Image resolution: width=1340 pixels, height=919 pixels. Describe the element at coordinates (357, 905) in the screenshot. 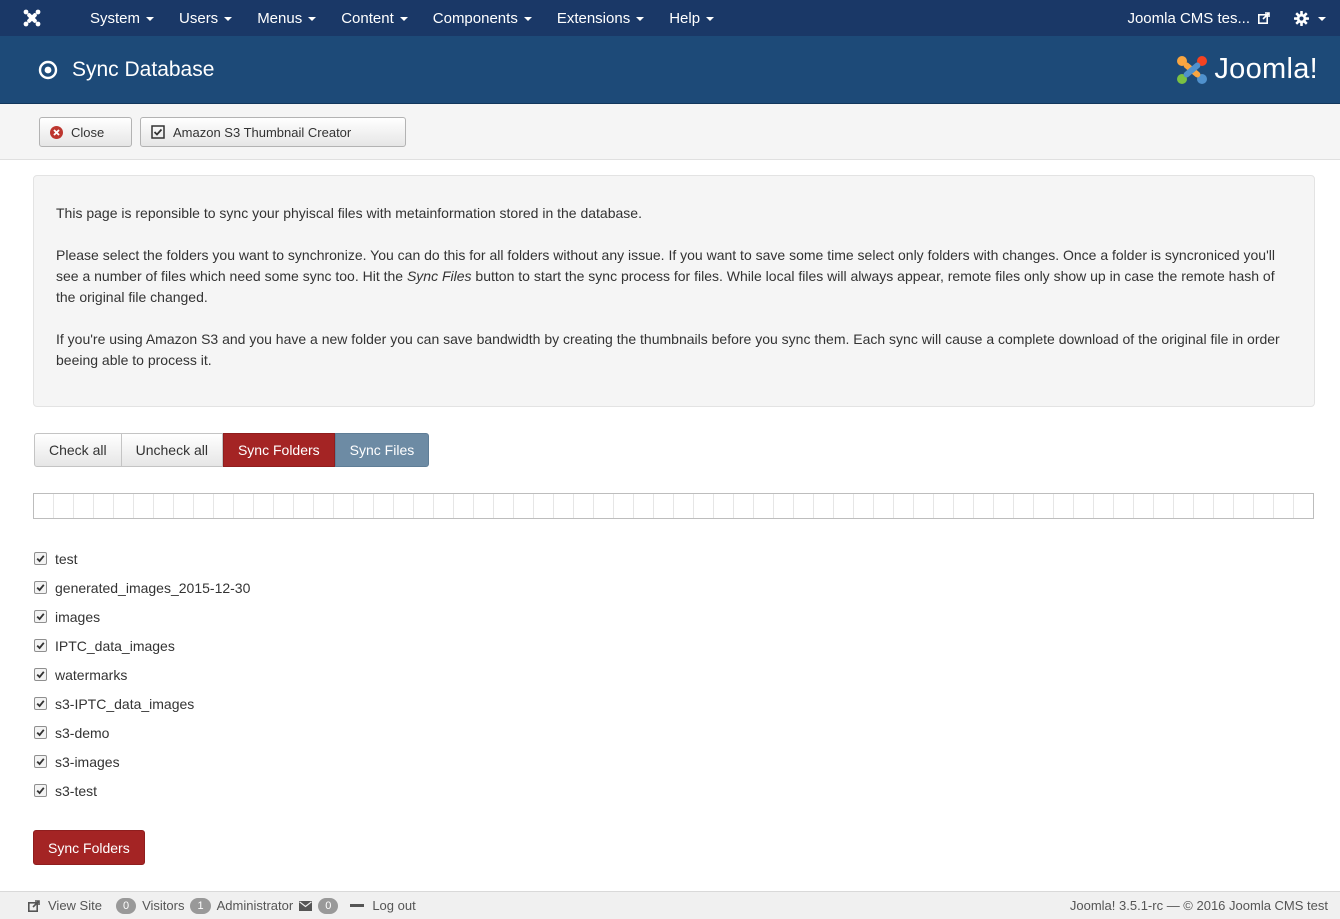

I see `minus-icon` at that location.